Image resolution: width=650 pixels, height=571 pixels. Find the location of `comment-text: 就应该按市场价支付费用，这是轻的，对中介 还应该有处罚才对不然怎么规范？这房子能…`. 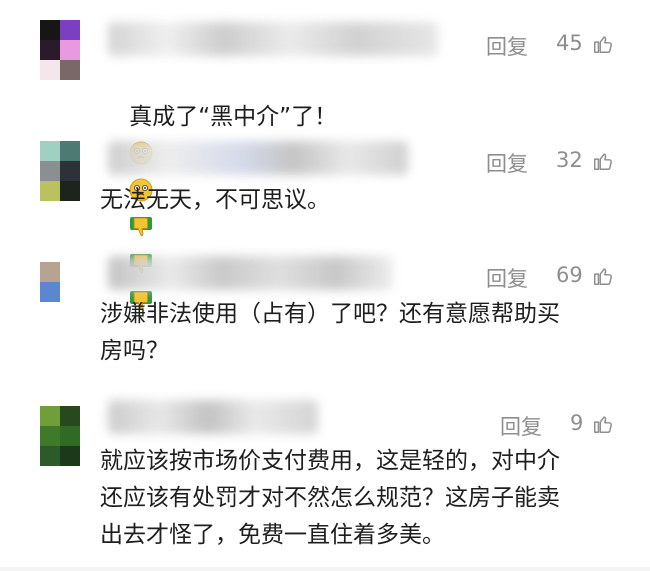

comment-text: 就应该按市场价支付费用，这是轻的，对中介 还应该有处罚才对不然怎么规范？这房子能… is located at coordinates (330, 498).